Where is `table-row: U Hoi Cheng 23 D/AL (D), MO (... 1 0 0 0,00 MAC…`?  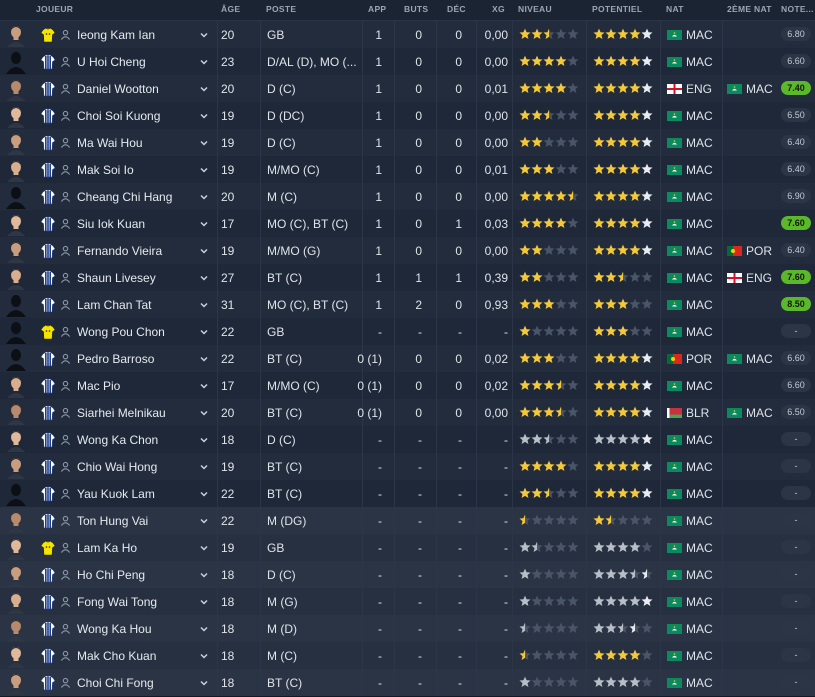
table-row: U Hoi Cheng 23 D/AL (D), MO (... 1 0 0 0,00 MAC… is located at coordinates (407, 62).